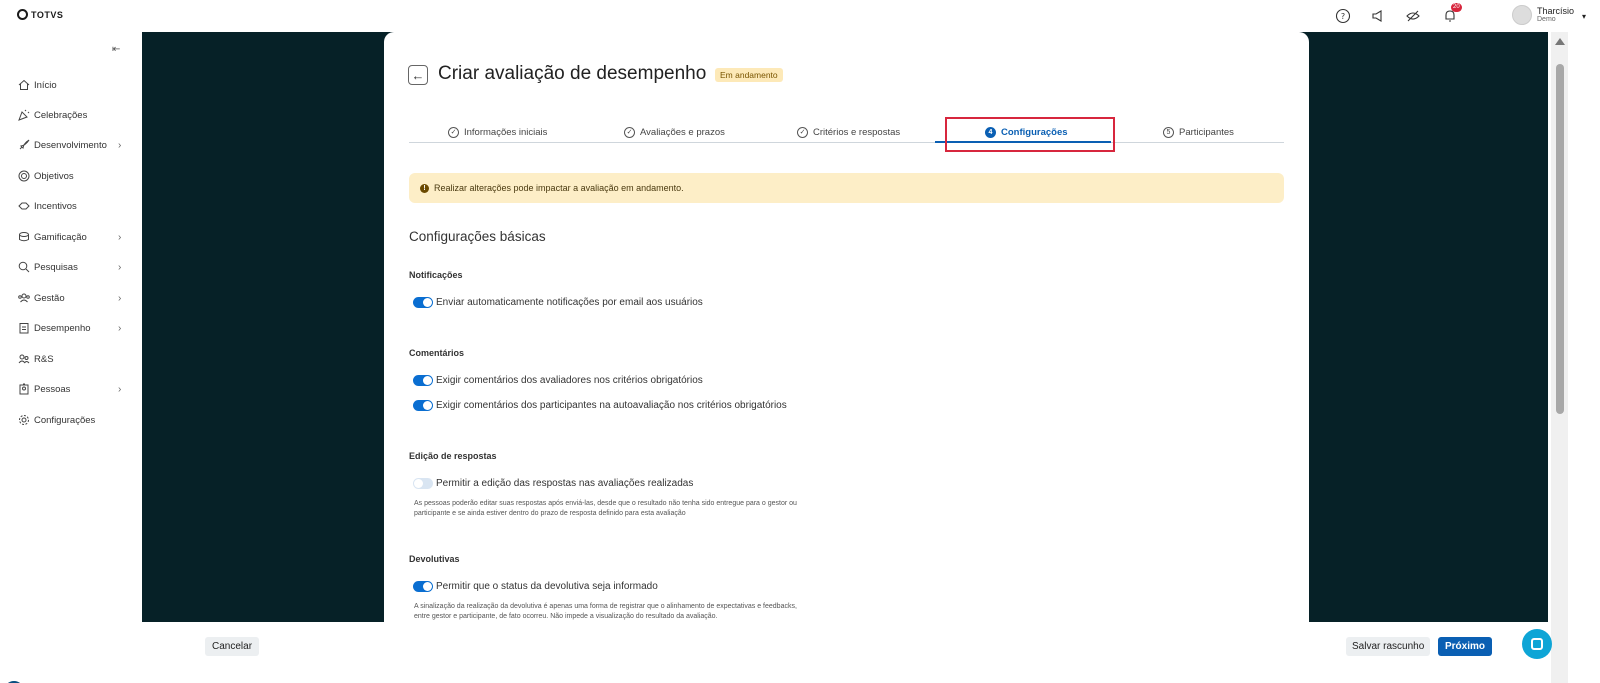  I want to click on email-notifications-toggle, so click(423, 302).